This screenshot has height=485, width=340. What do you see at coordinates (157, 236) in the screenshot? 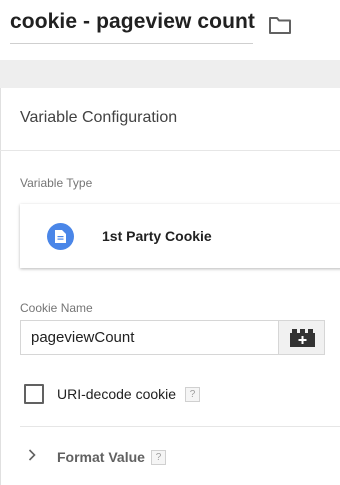
I see `variable-type-name: 1st Party Cookie` at bounding box center [157, 236].